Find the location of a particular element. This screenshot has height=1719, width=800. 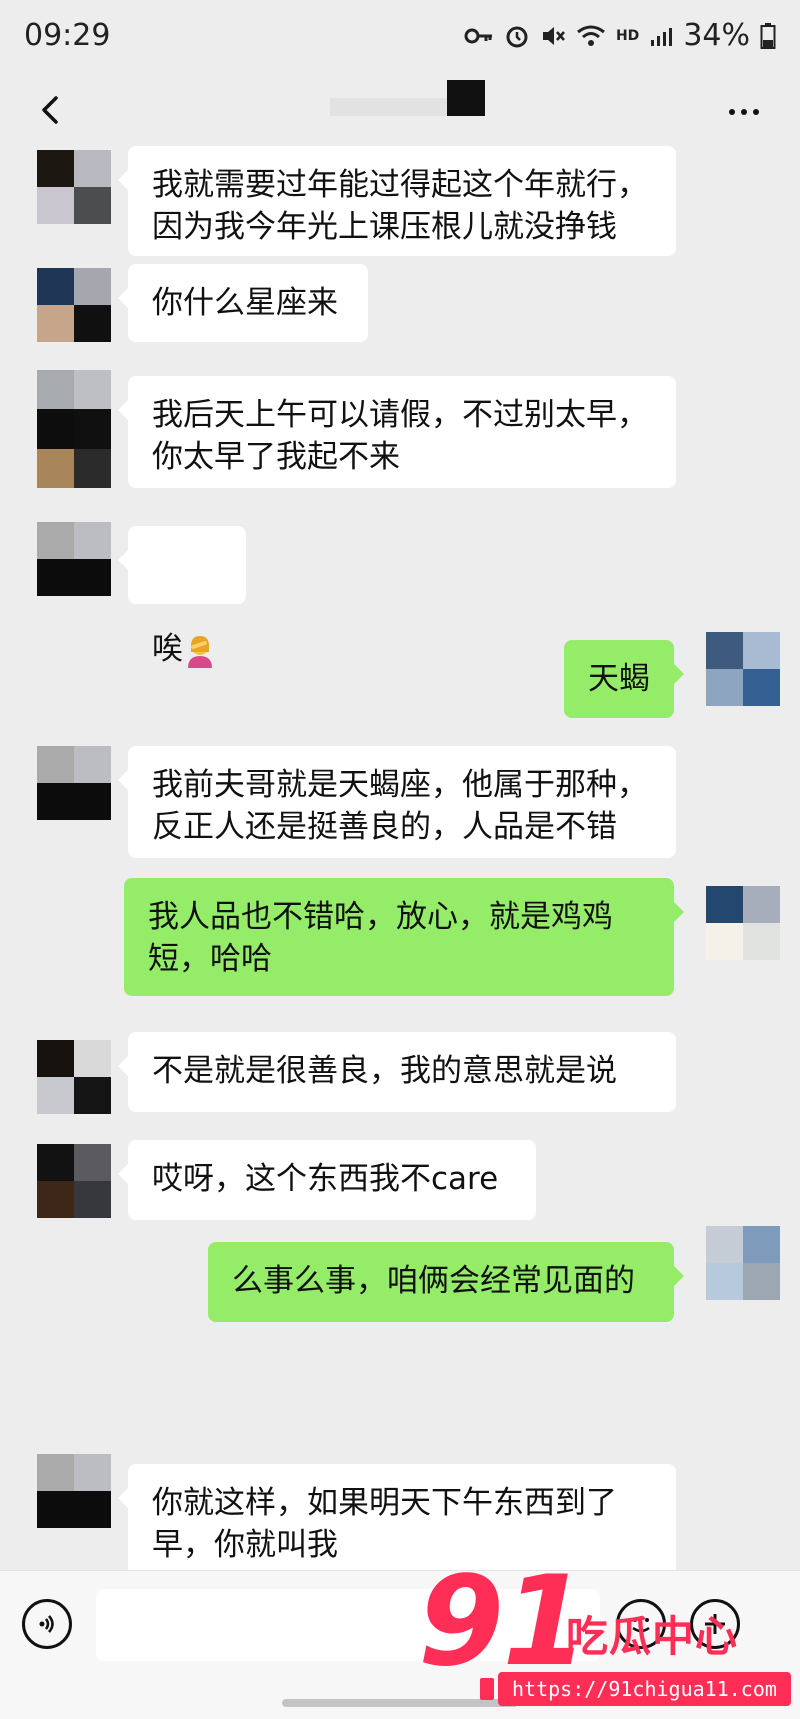

gesture-bar is located at coordinates (400, 1703).